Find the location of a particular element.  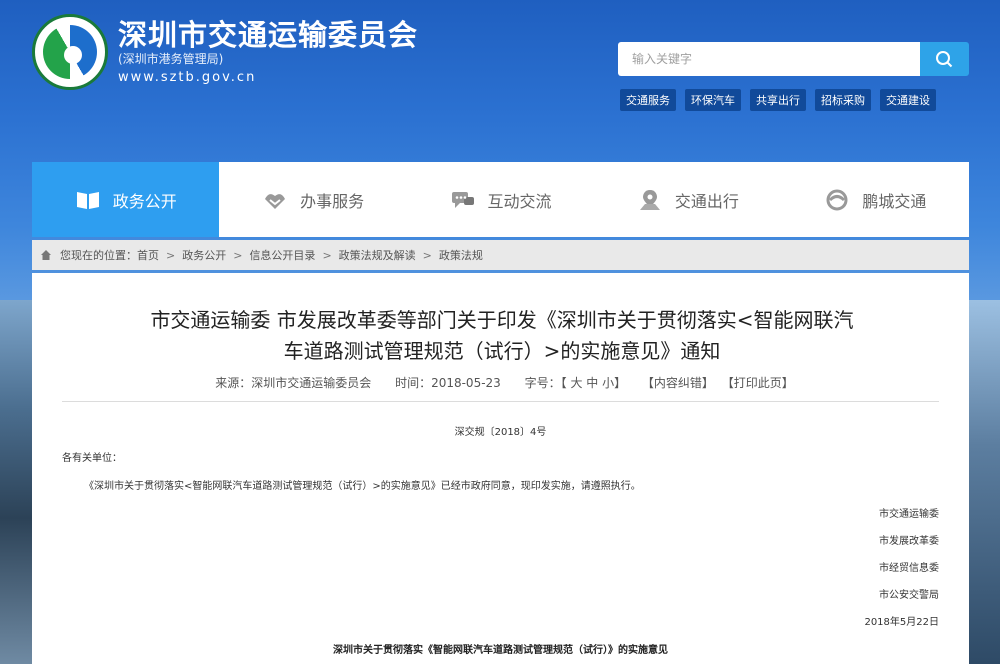

nav-item-services: 办事服务 is located at coordinates (312, 199).